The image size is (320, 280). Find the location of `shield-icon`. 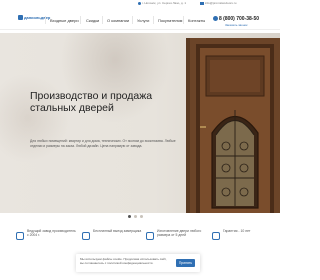

shield-icon is located at coordinates (216, 236).